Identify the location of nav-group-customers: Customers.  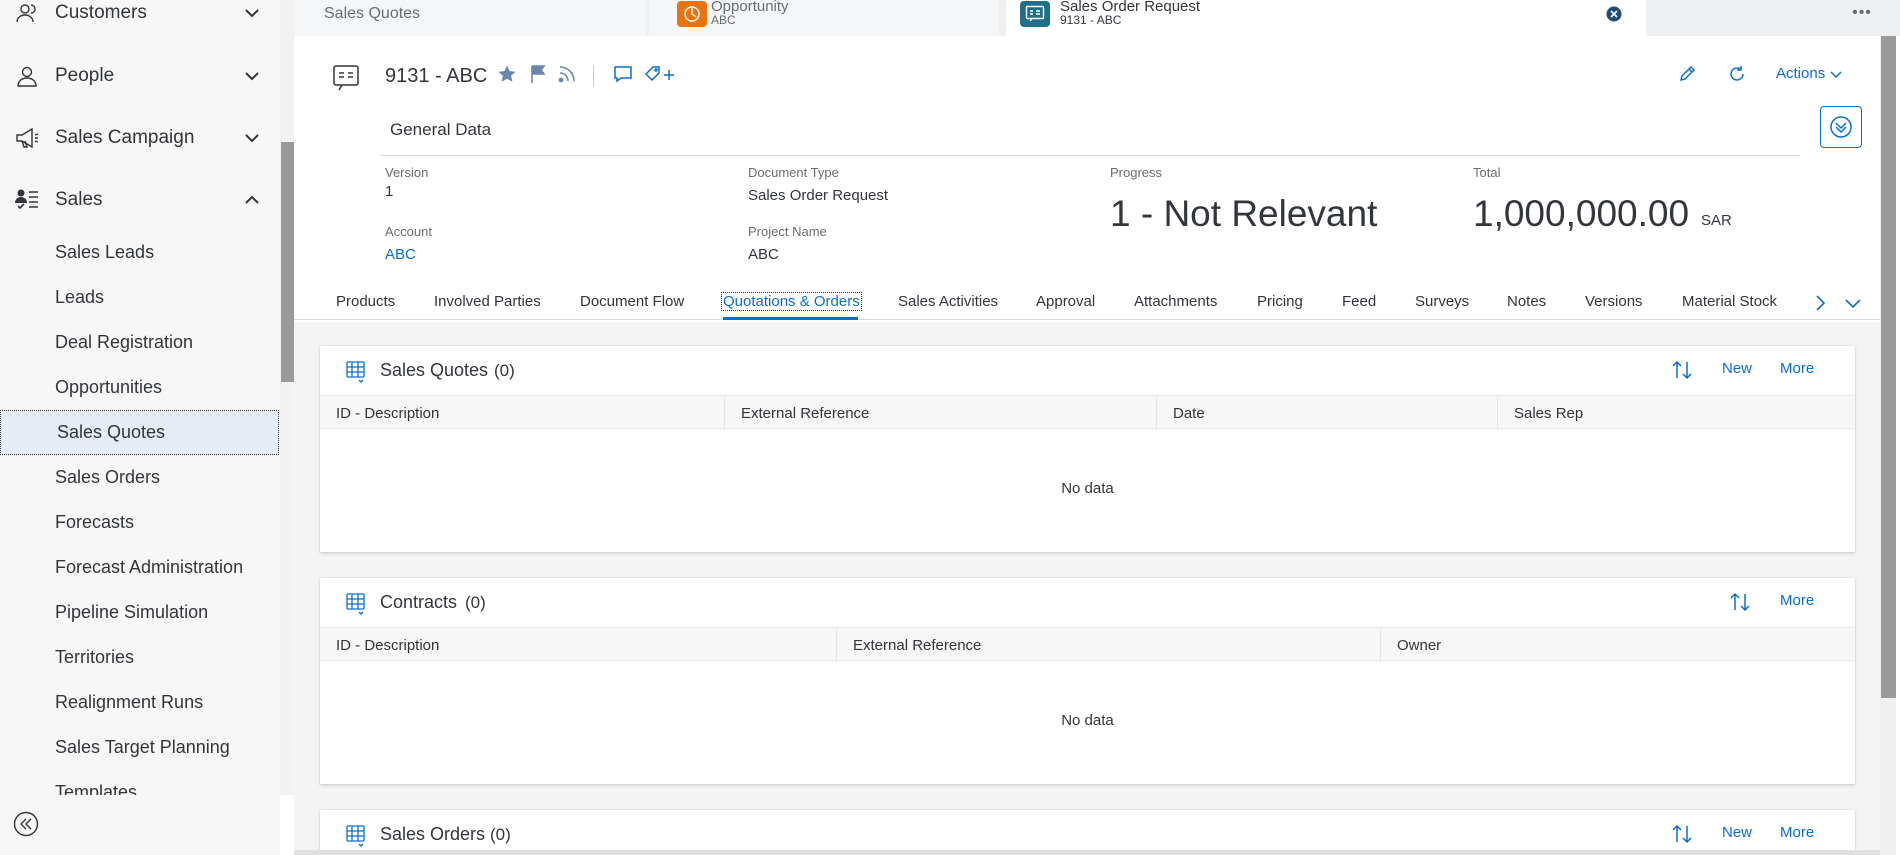
(140, 19).